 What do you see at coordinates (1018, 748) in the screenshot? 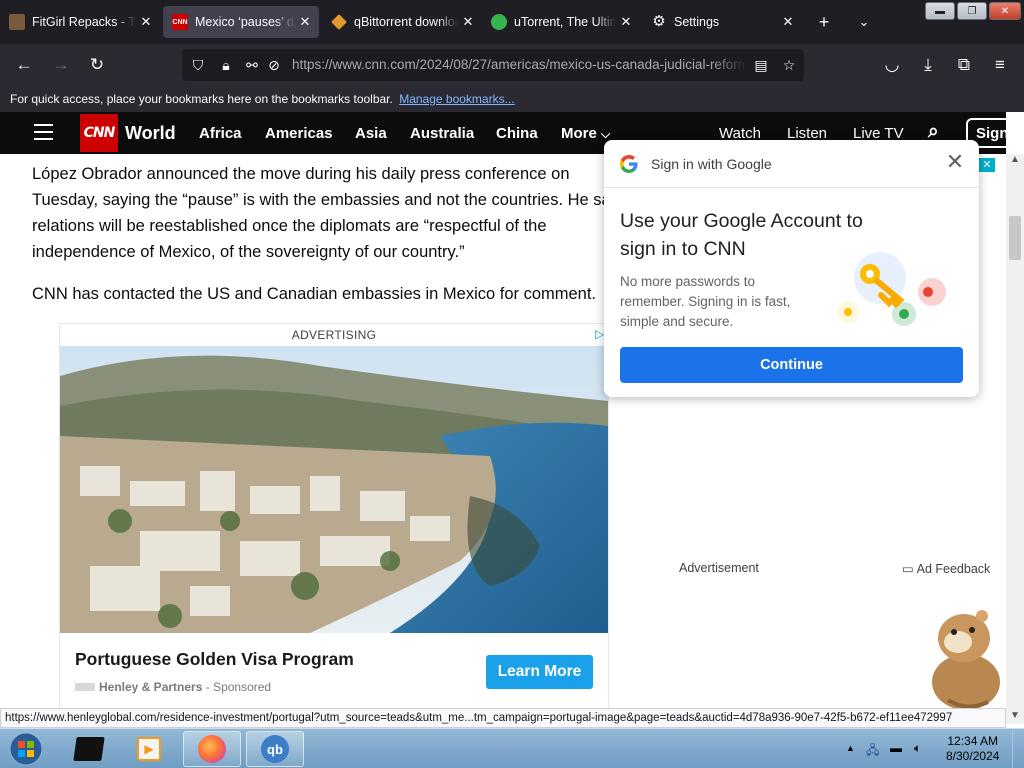
I see `show-desktop-button` at bounding box center [1018, 748].